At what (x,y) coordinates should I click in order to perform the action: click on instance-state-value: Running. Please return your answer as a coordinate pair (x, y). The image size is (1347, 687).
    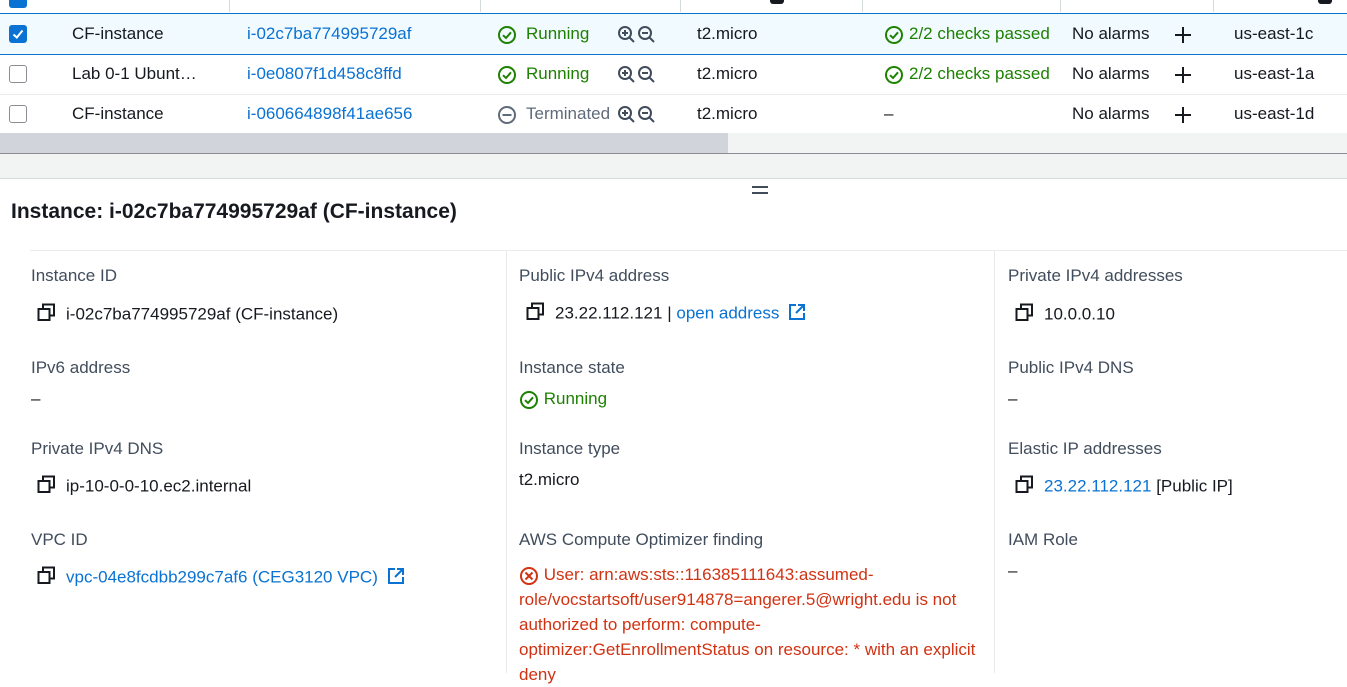
    Looking at the image, I should click on (563, 399).